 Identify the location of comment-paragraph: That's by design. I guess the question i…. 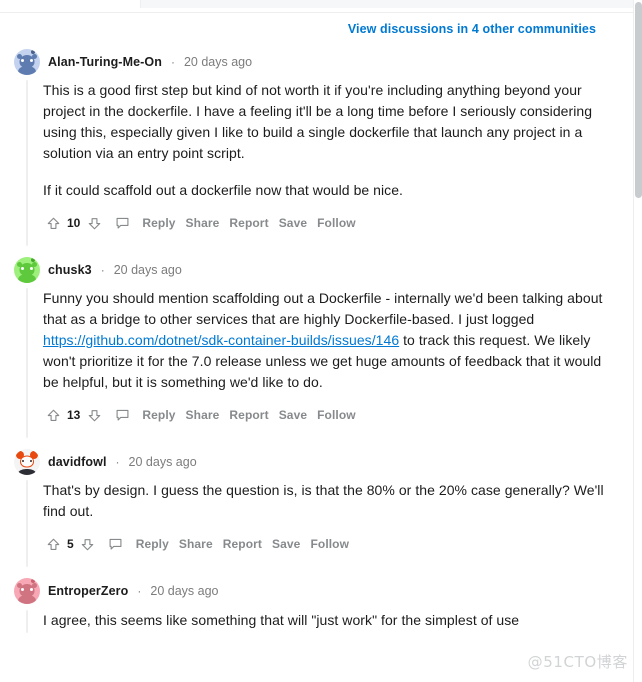
(323, 500).